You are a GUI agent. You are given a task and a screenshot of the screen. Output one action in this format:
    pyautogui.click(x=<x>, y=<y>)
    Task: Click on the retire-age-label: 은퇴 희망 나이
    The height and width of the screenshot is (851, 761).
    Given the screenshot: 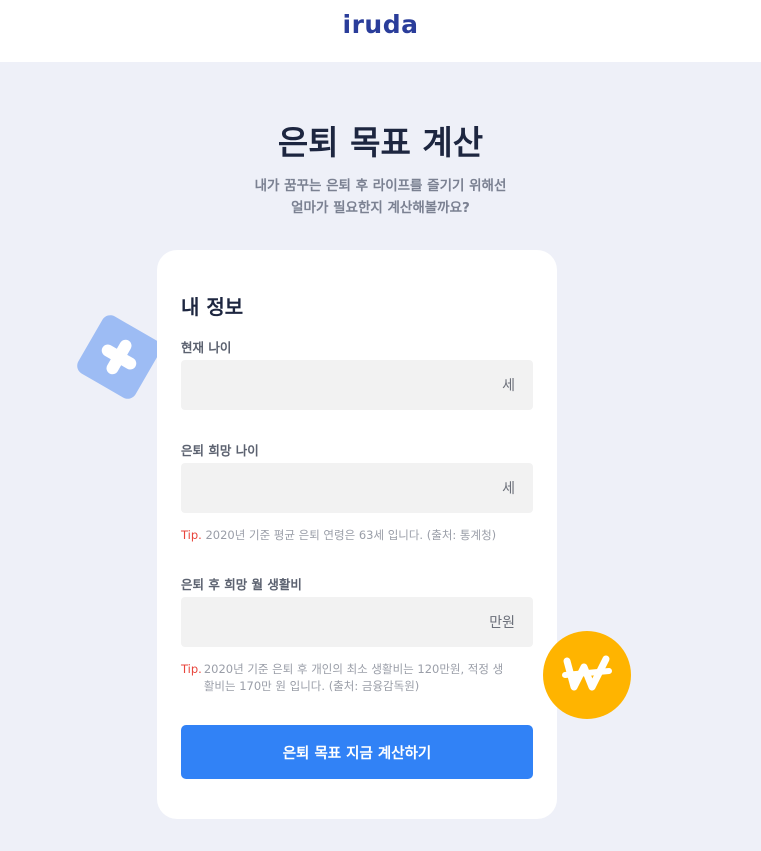 What is the action you would take?
    pyautogui.click(x=220, y=450)
    